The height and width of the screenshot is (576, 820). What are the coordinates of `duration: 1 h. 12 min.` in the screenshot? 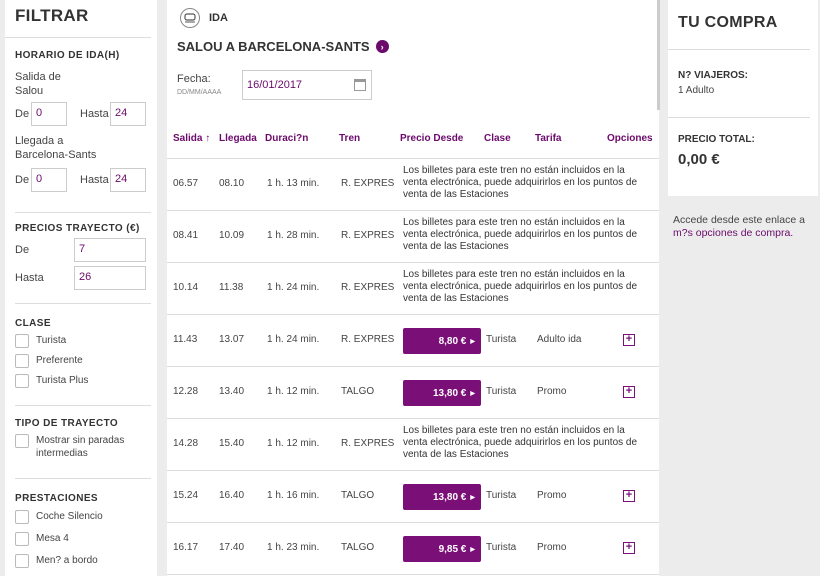 It's located at (293, 443).